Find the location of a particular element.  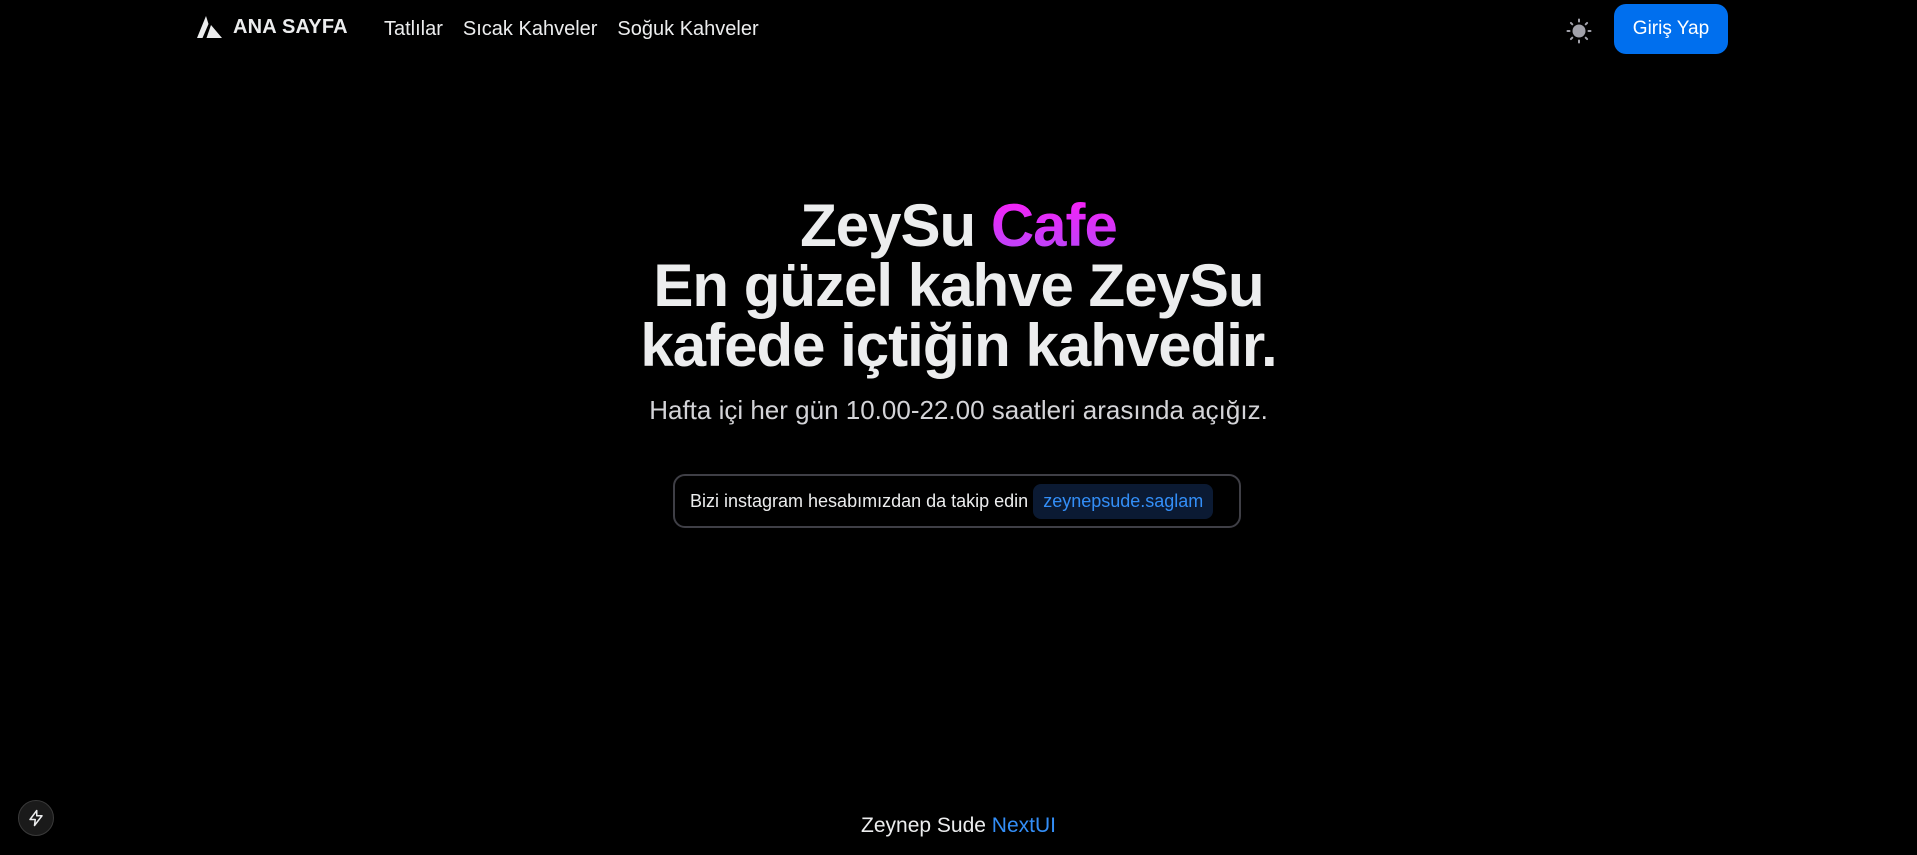

footer: Zeynep Sude NextUI is located at coordinates (958, 826).